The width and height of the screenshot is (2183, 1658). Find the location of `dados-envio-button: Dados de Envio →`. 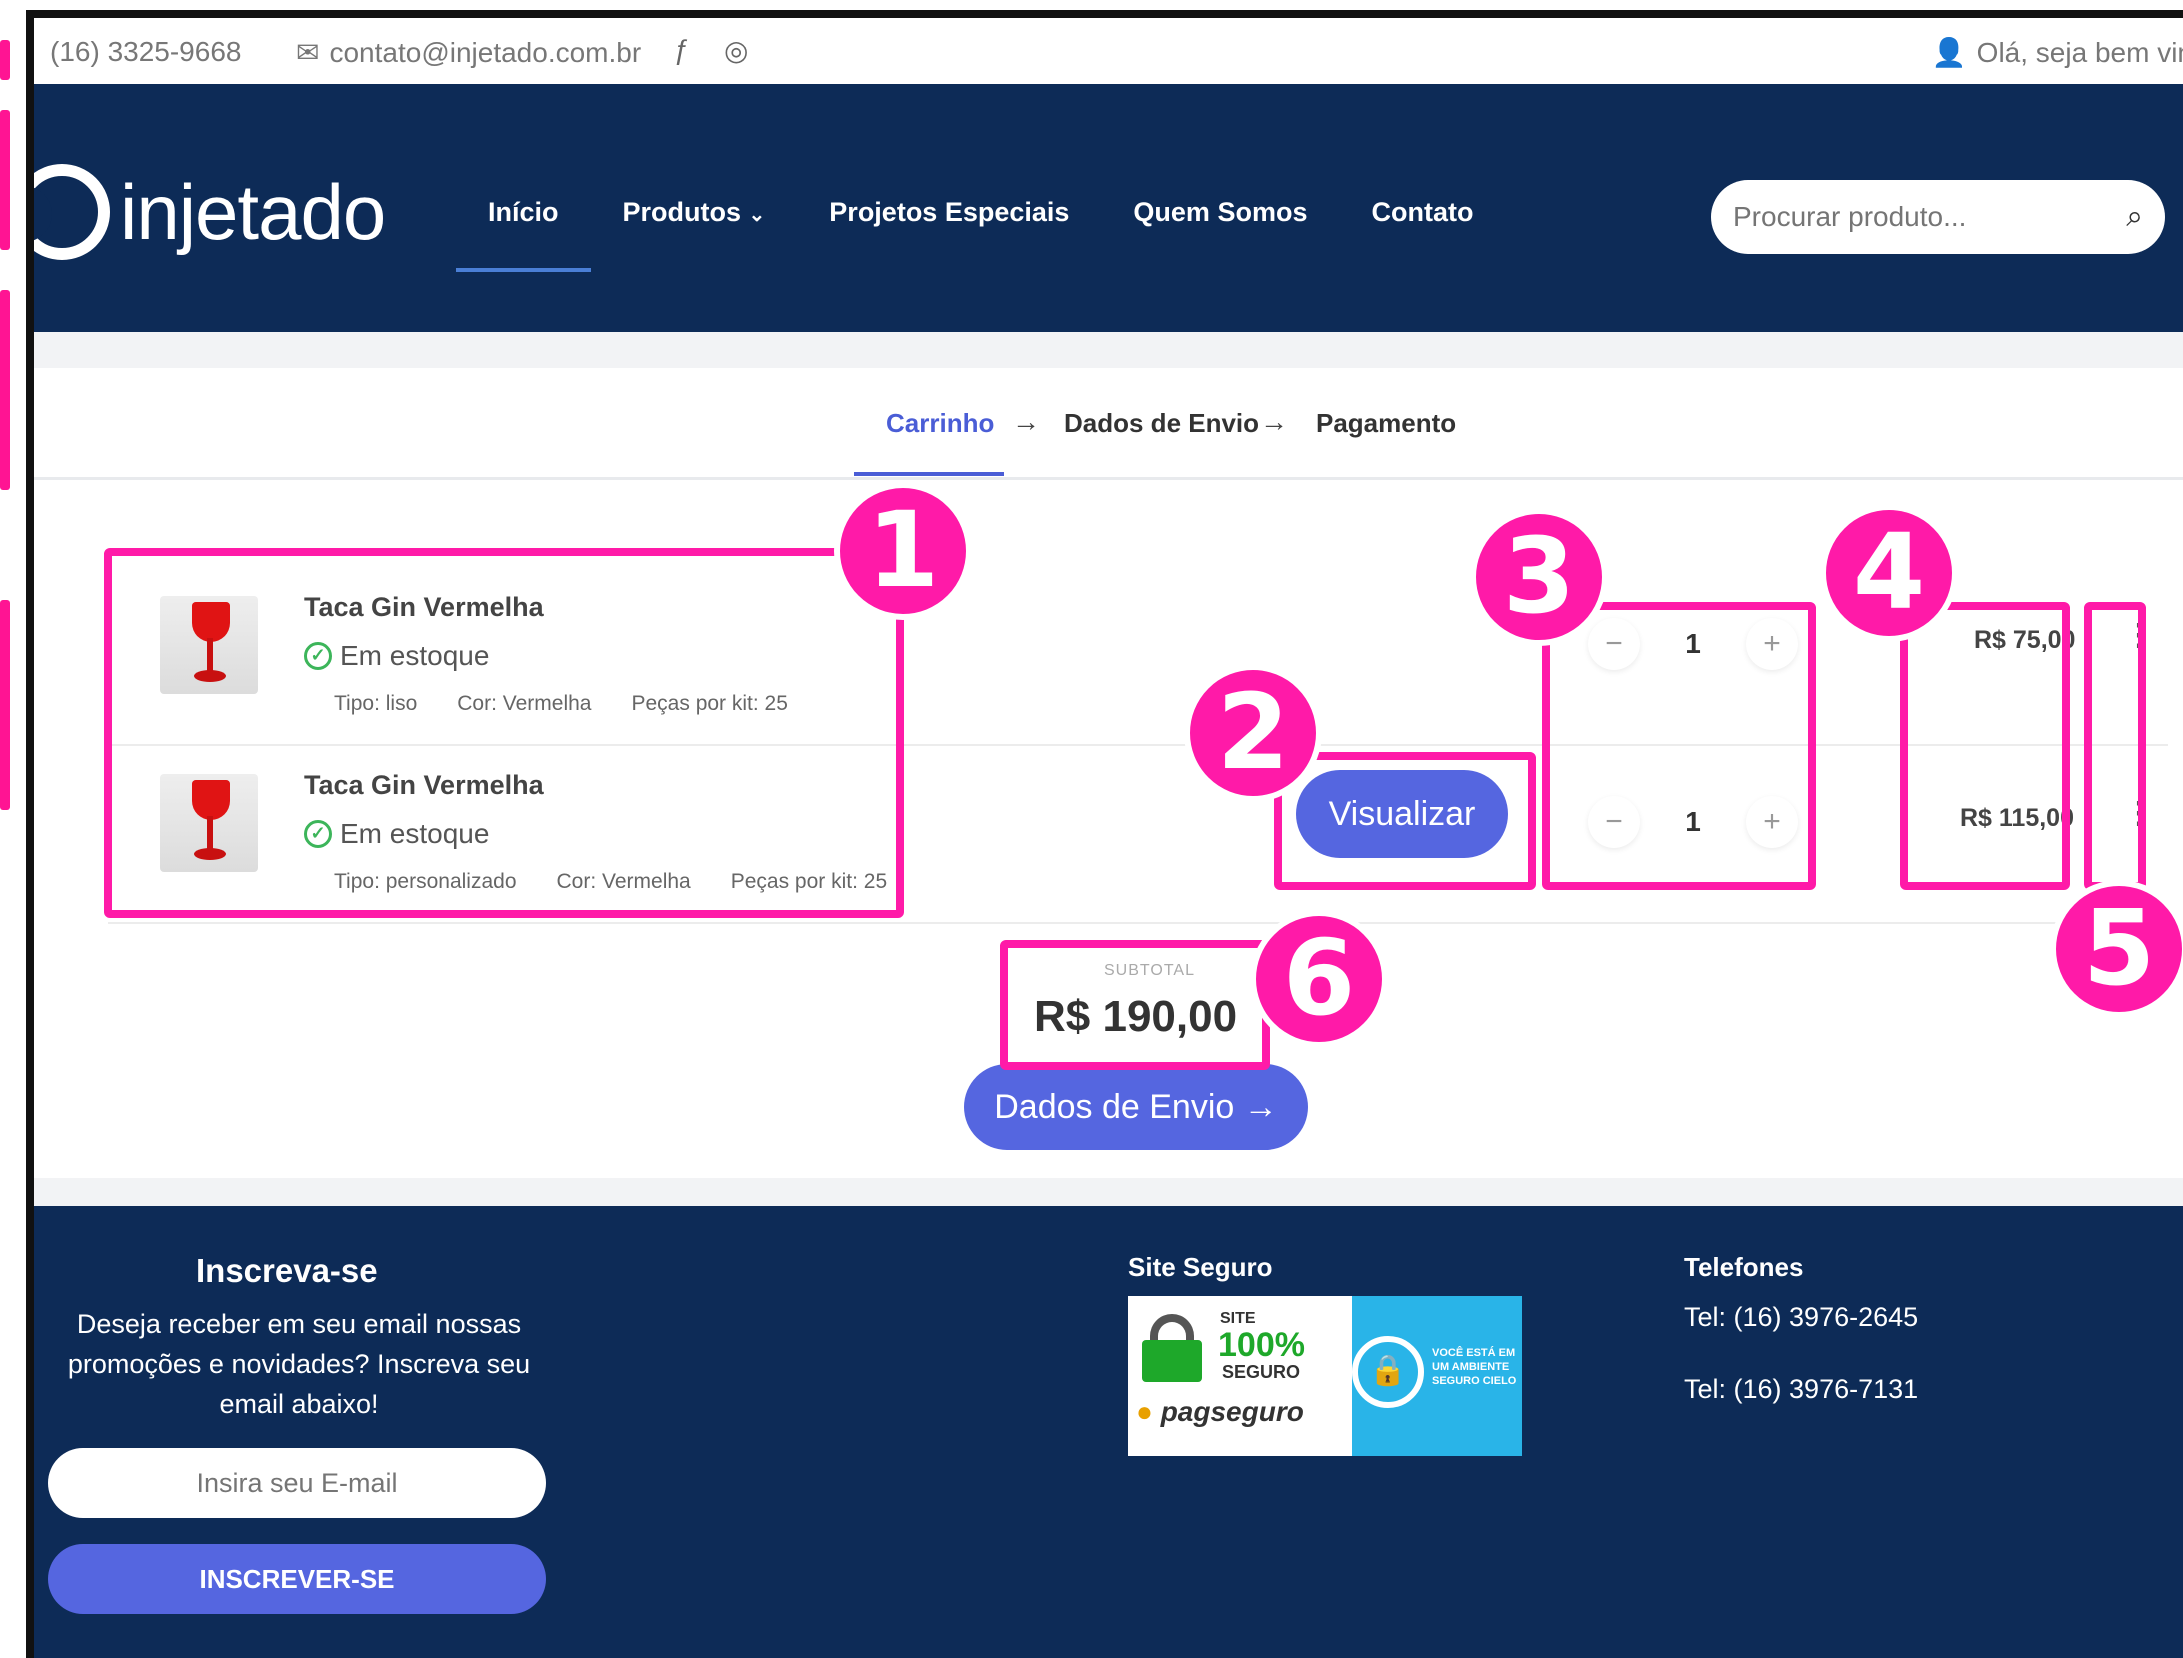

dados-envio-button: Dados de Envio → is located at coordinates (1136, 1107).